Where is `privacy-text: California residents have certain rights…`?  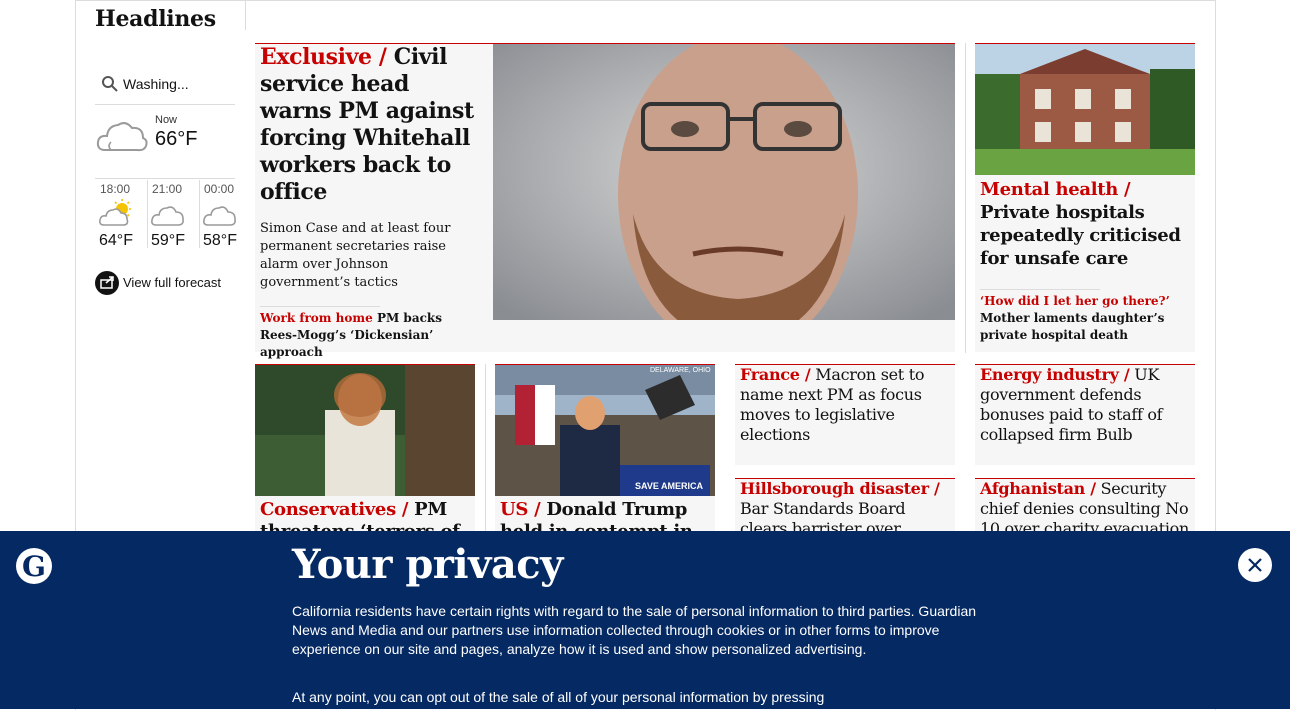
privacy-text: California residents have certain rights… is located at coordinates (634, 630).